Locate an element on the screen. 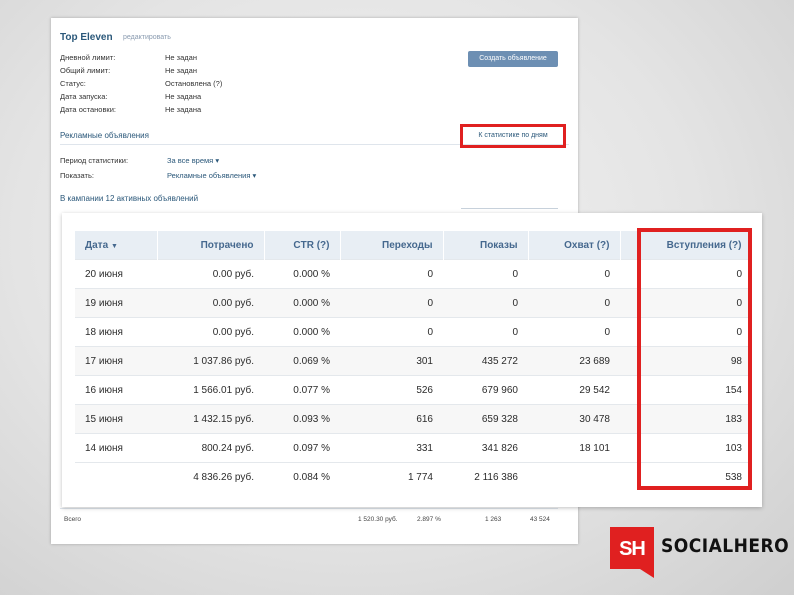 This screenshot has width=794, height=595. cell-views: 341 826 is located at coordinates (485, 448).